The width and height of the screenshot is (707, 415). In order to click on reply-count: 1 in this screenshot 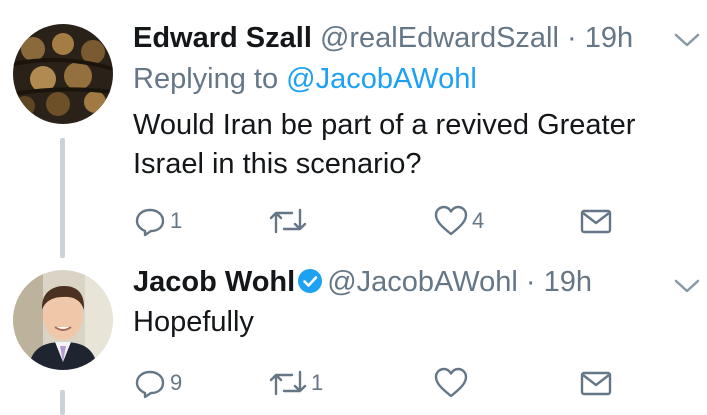, I will do `click(176, 220)`.